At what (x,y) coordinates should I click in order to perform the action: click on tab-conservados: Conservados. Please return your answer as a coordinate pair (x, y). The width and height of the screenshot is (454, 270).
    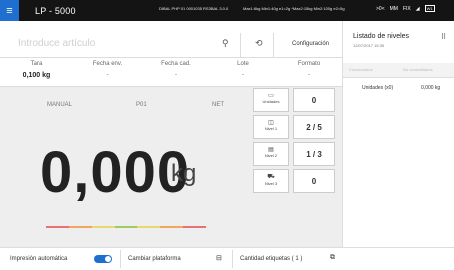
    Looking at the image, I should click on (361, 69).